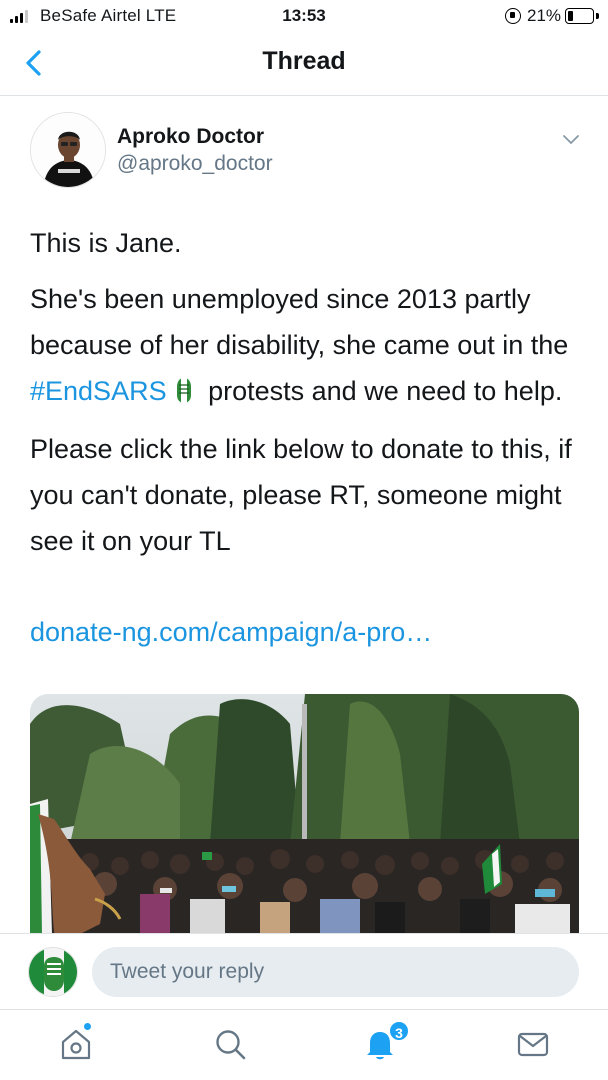 Image resolution: width=608 pixels, height=1080 pixels. I want to click on raised-fist-nigeria-icon, so click(184, 388).